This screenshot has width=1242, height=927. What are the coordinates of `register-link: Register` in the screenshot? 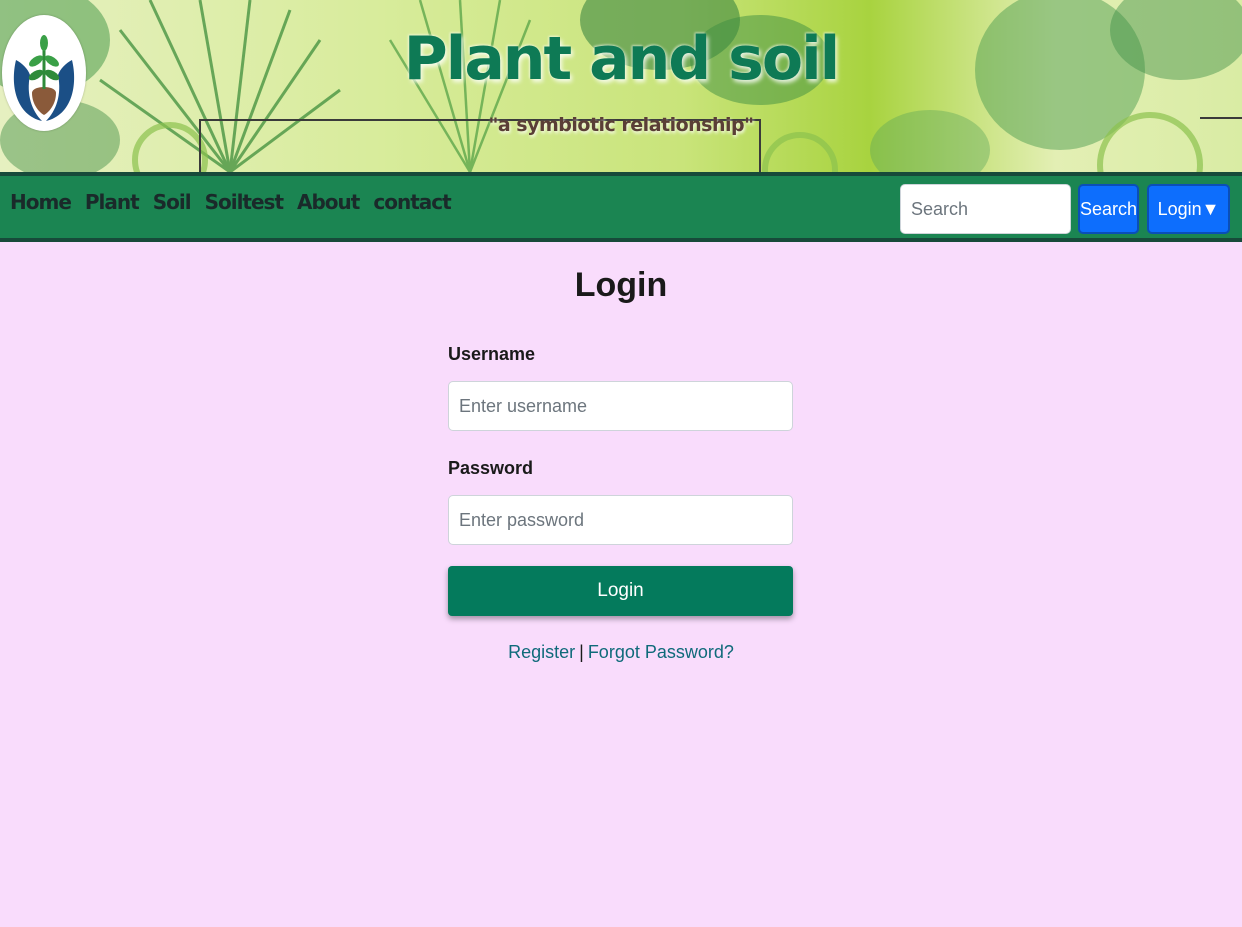 It's located at (541, 652).